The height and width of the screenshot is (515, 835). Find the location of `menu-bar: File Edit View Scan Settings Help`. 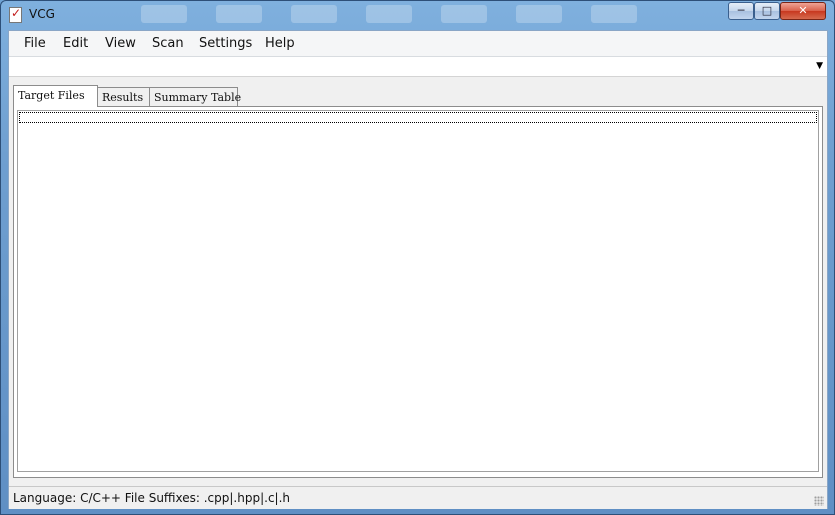

menu-bar: File Edit View Scan Settings Help is located at coordinates (418, 44).